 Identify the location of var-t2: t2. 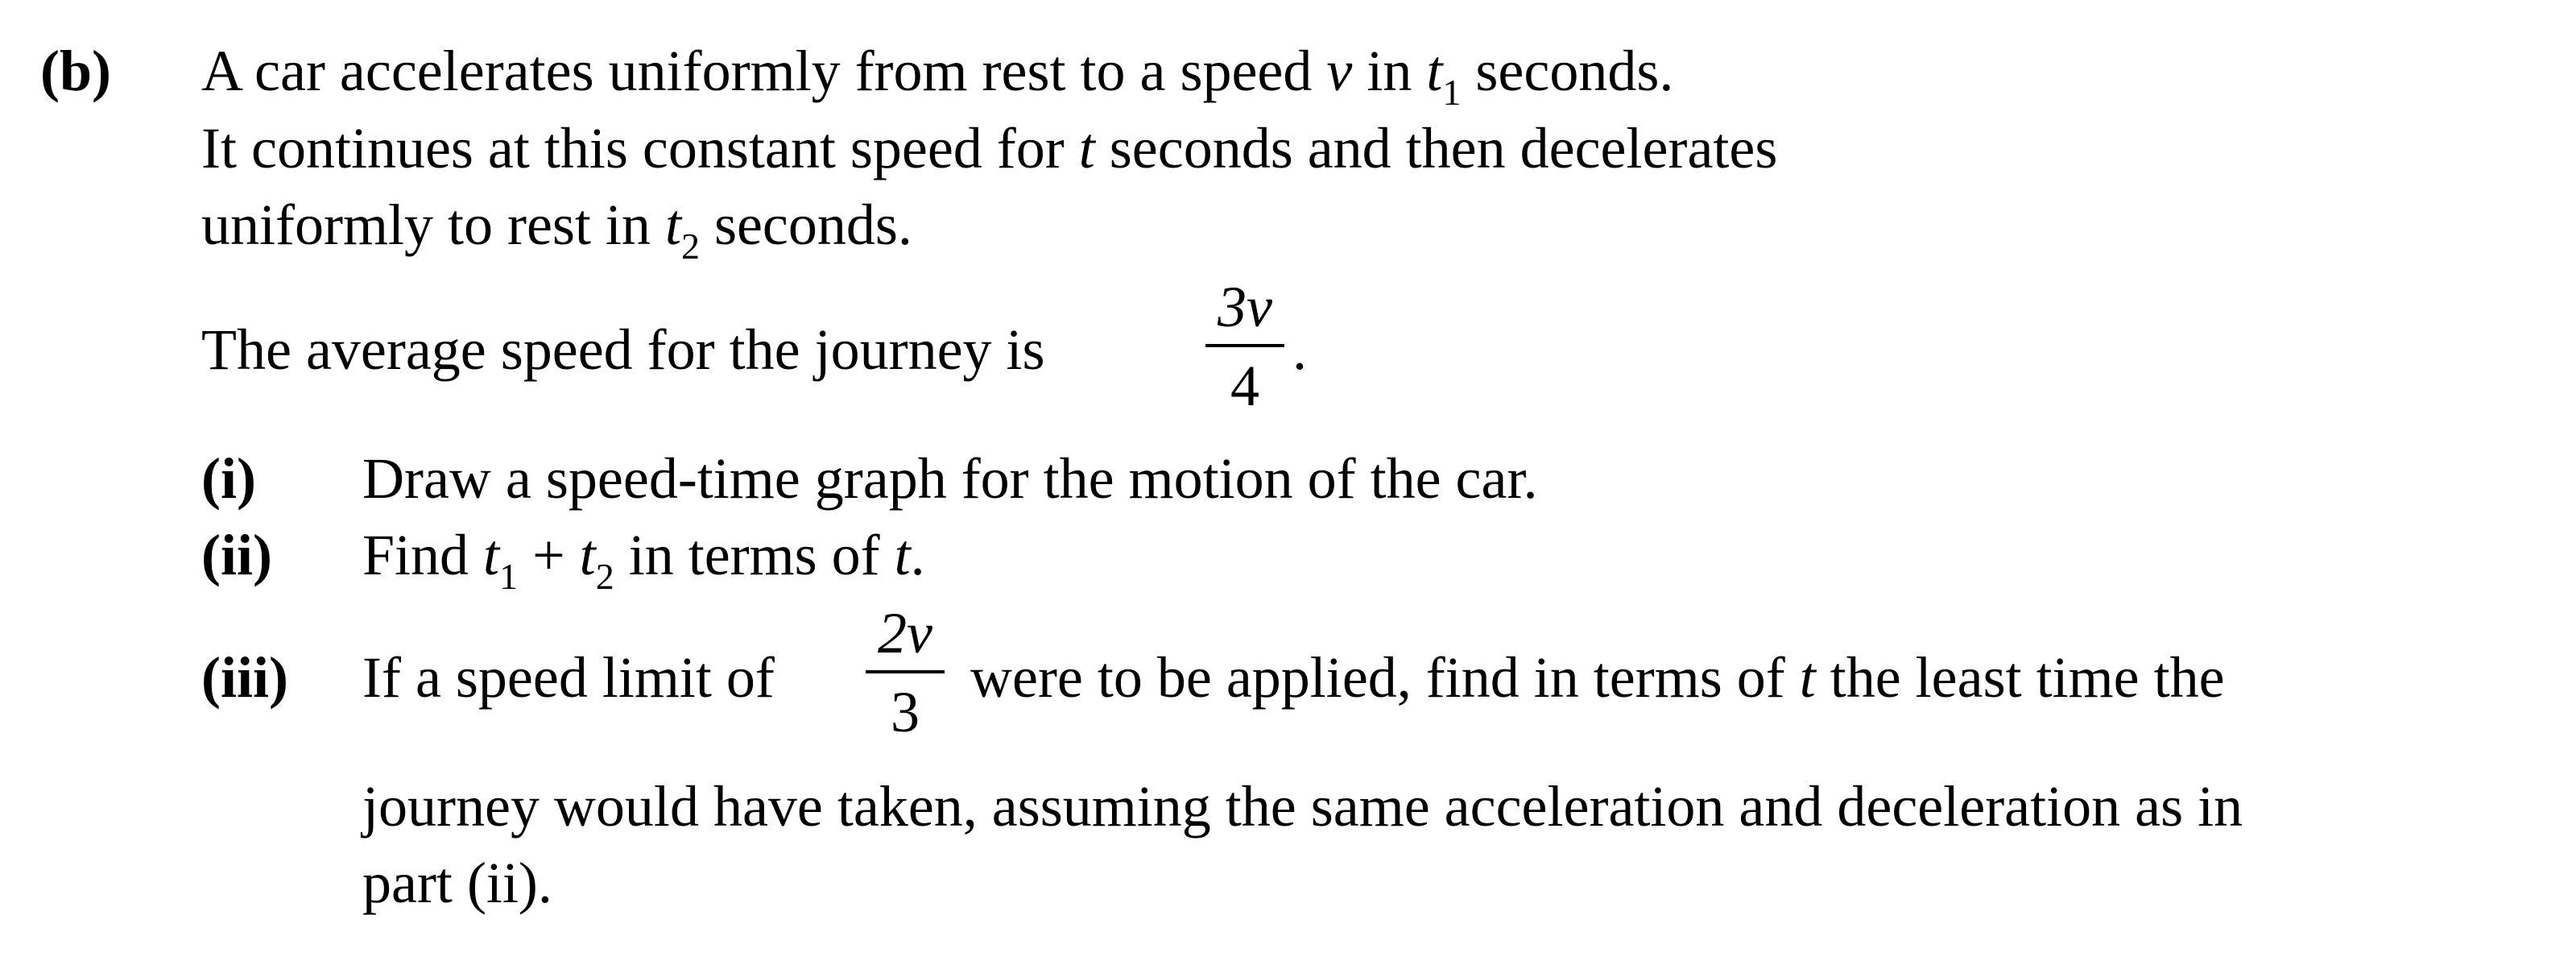
(682, 229).